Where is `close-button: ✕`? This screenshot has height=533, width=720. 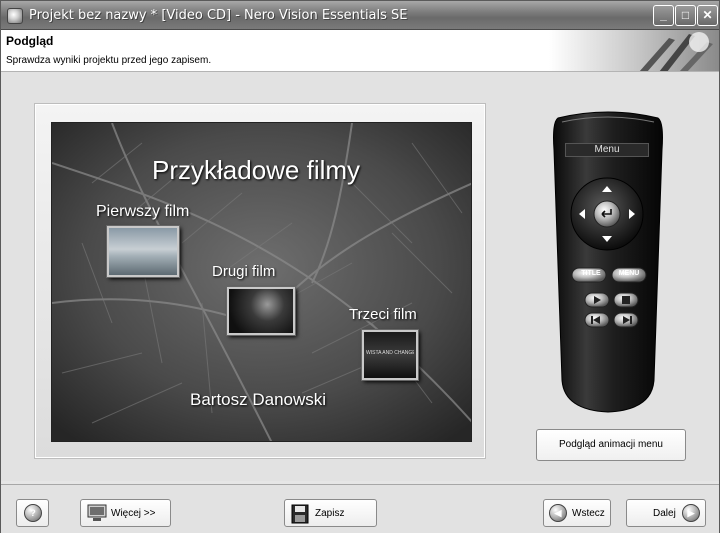
close-button: ✕ is located at coordinates (707, 15).